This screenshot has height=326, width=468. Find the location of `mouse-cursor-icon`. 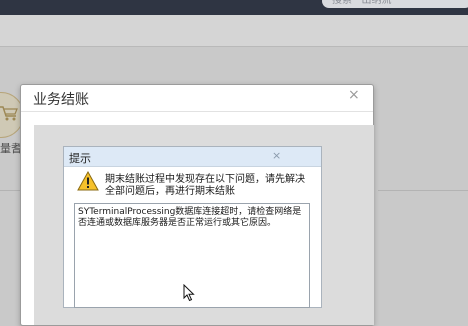

mouse-cursor-icon is located at coordinates (189, 293).